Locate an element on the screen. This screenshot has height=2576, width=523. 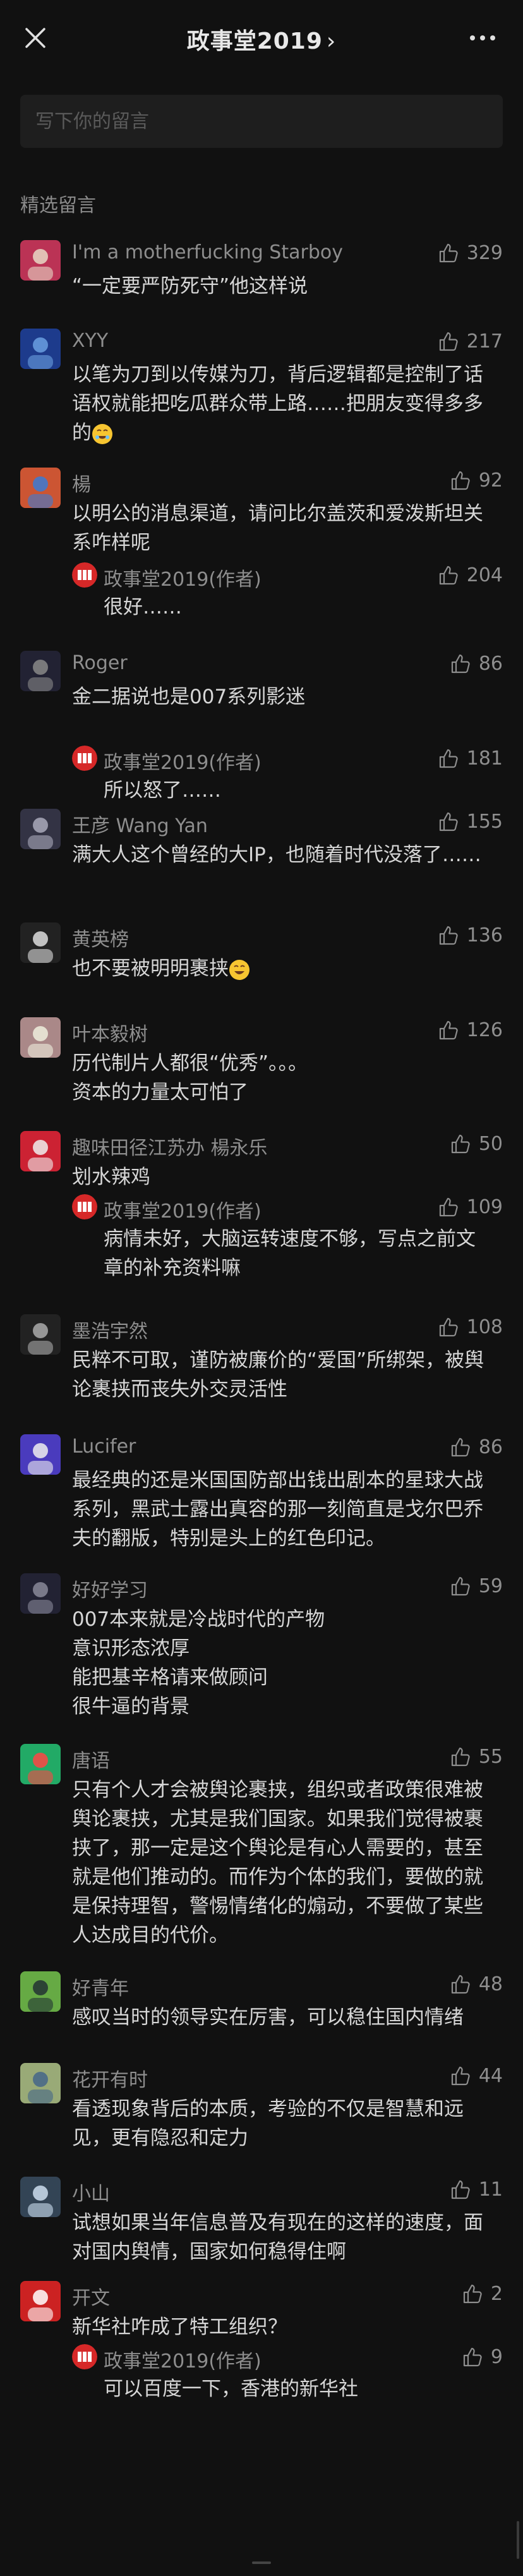
like-button: 48 is located at coordinates (476, 1984).